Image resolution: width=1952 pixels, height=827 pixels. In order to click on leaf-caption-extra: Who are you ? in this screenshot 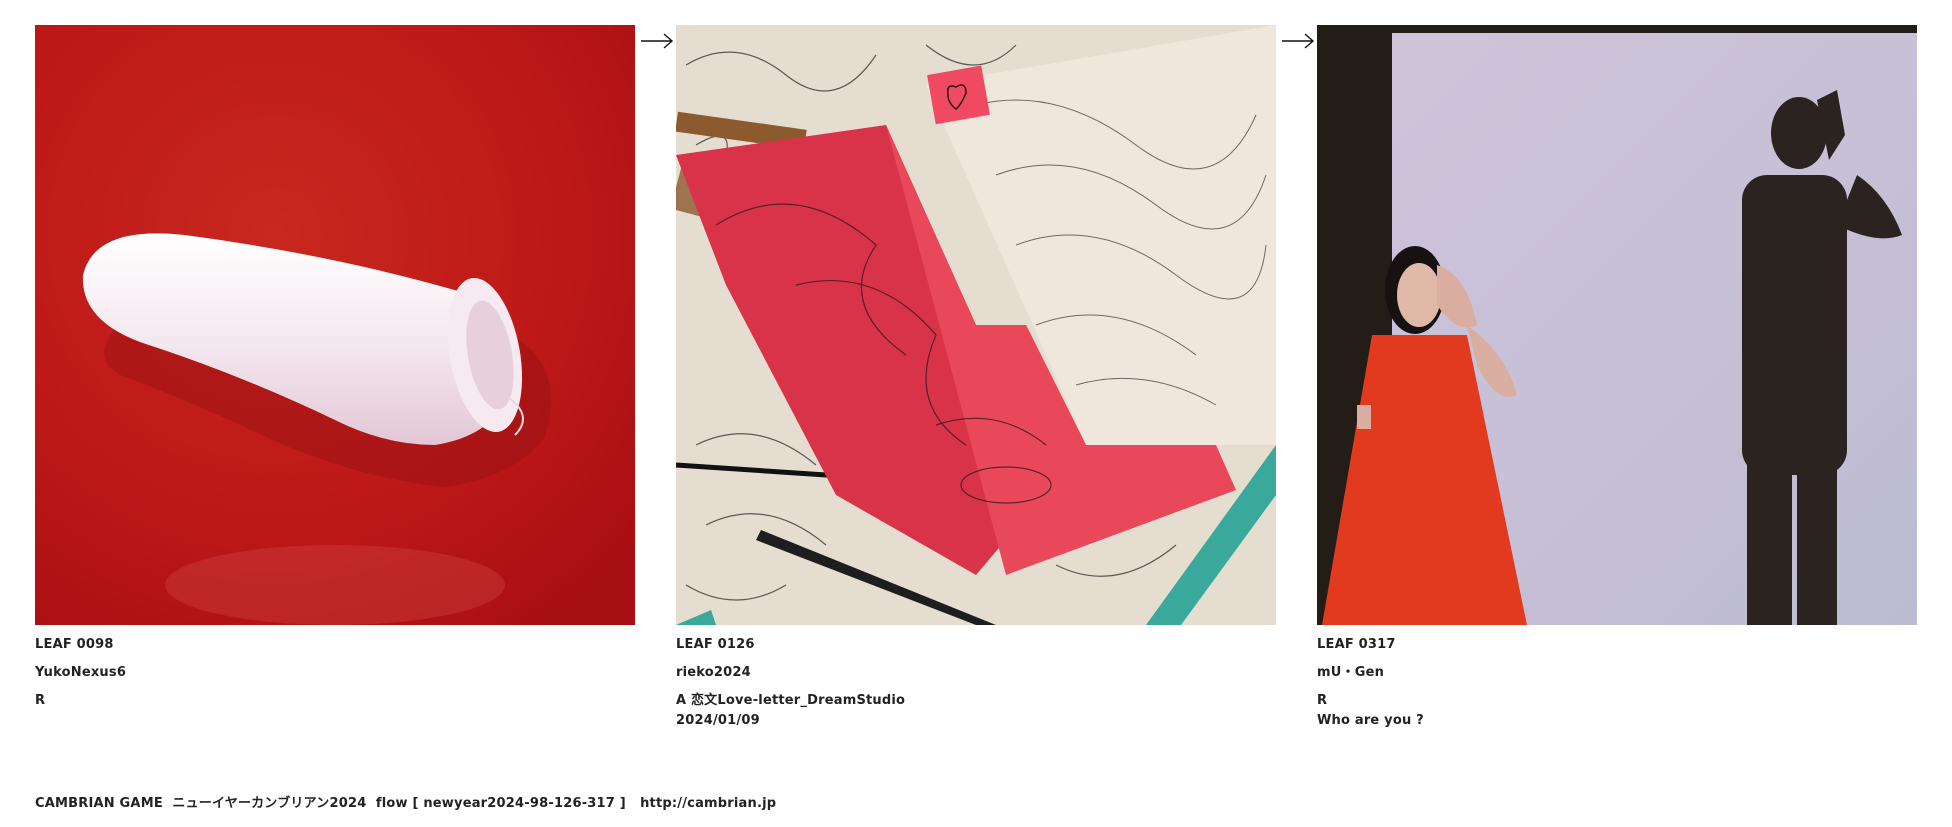, I will do `click(1370, 720)`.